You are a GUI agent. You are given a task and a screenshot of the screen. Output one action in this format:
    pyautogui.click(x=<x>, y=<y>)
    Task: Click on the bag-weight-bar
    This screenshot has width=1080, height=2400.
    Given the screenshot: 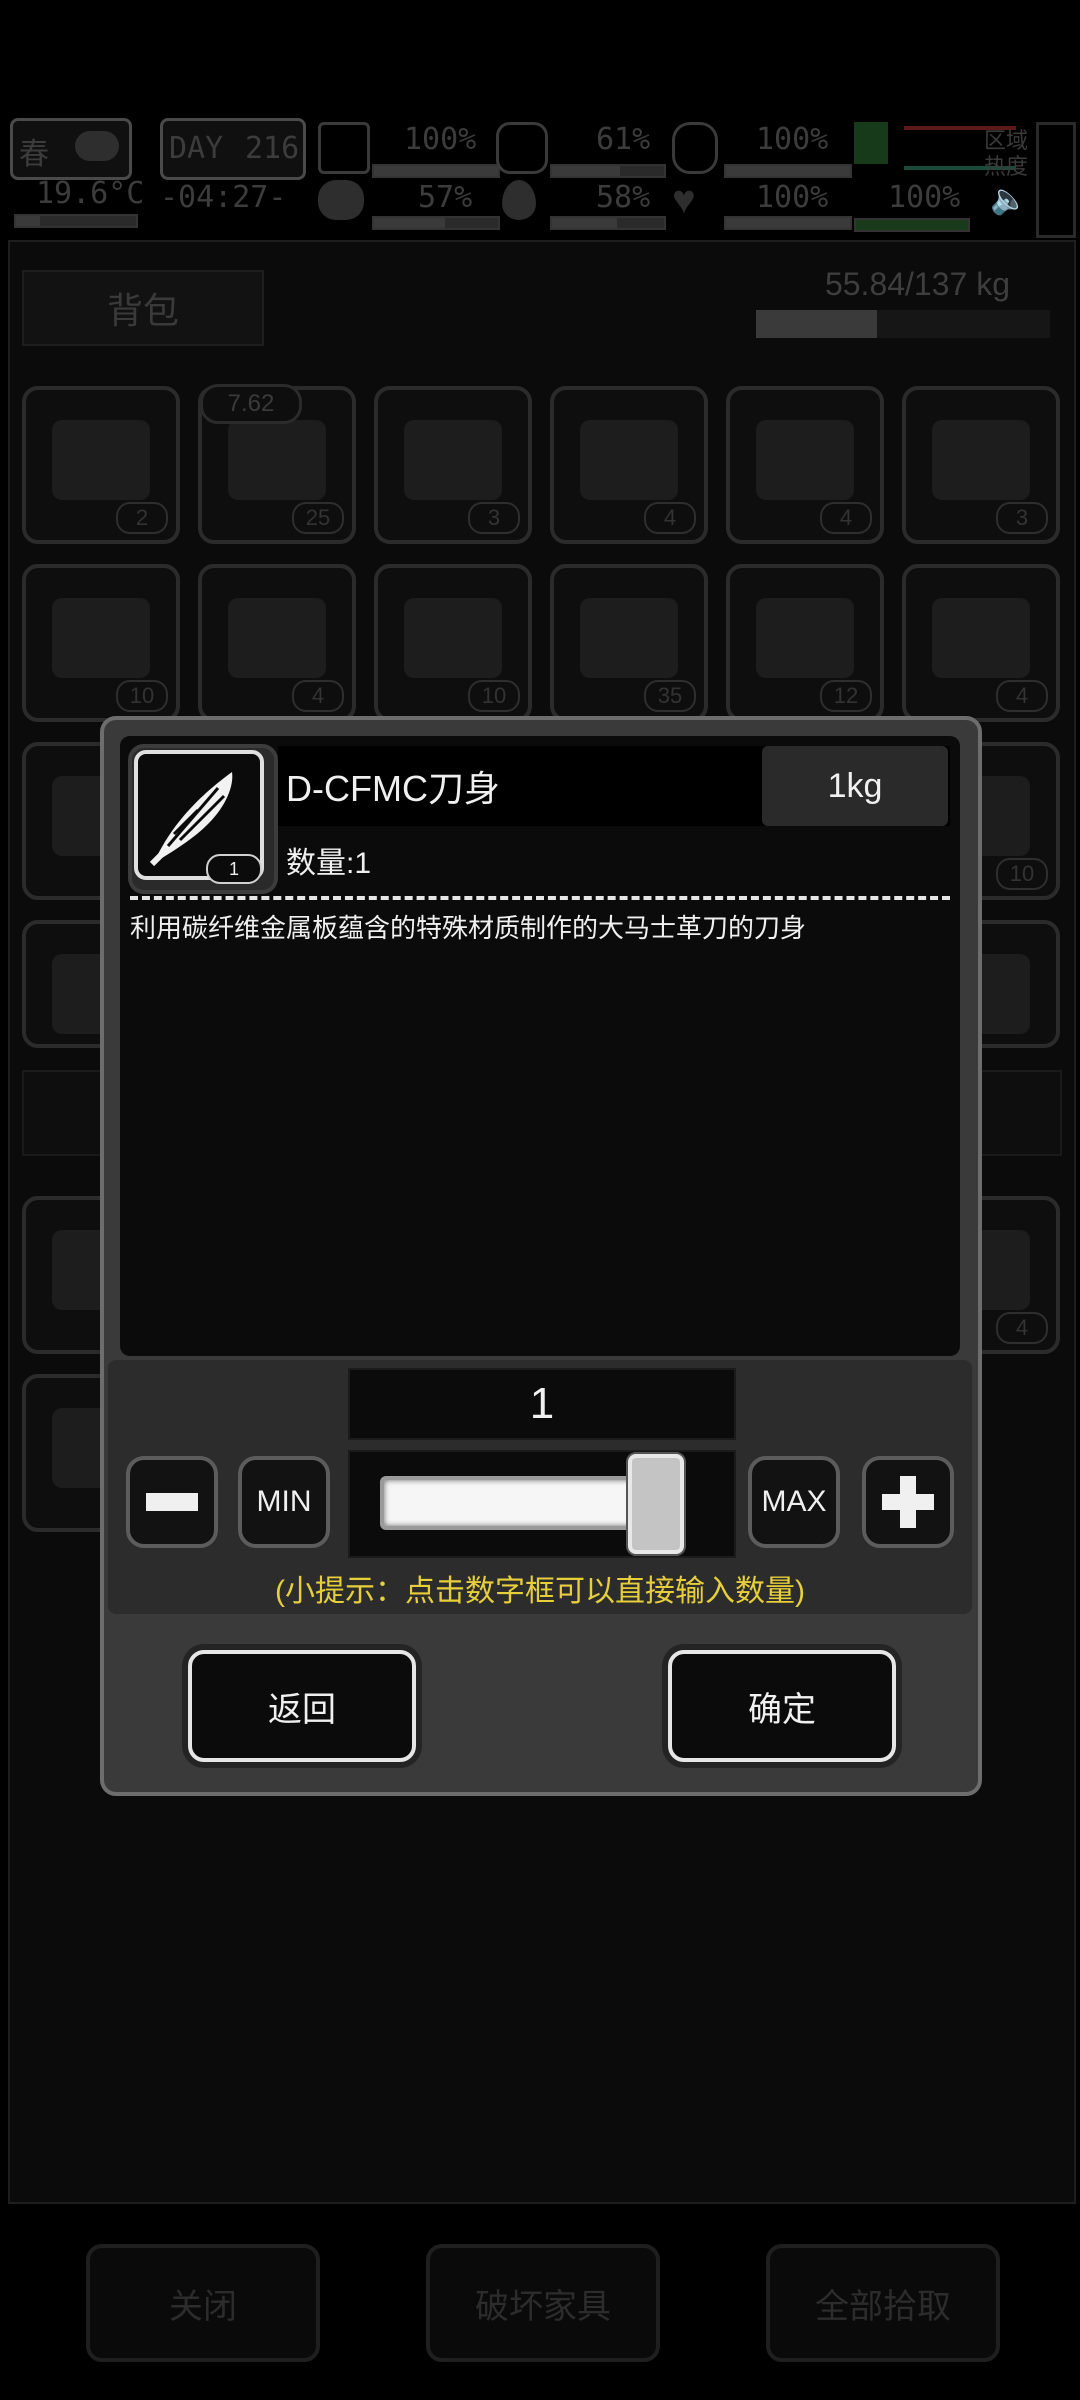 What is the action you would take?
    pyautogui.click(x=903, y=324)
    